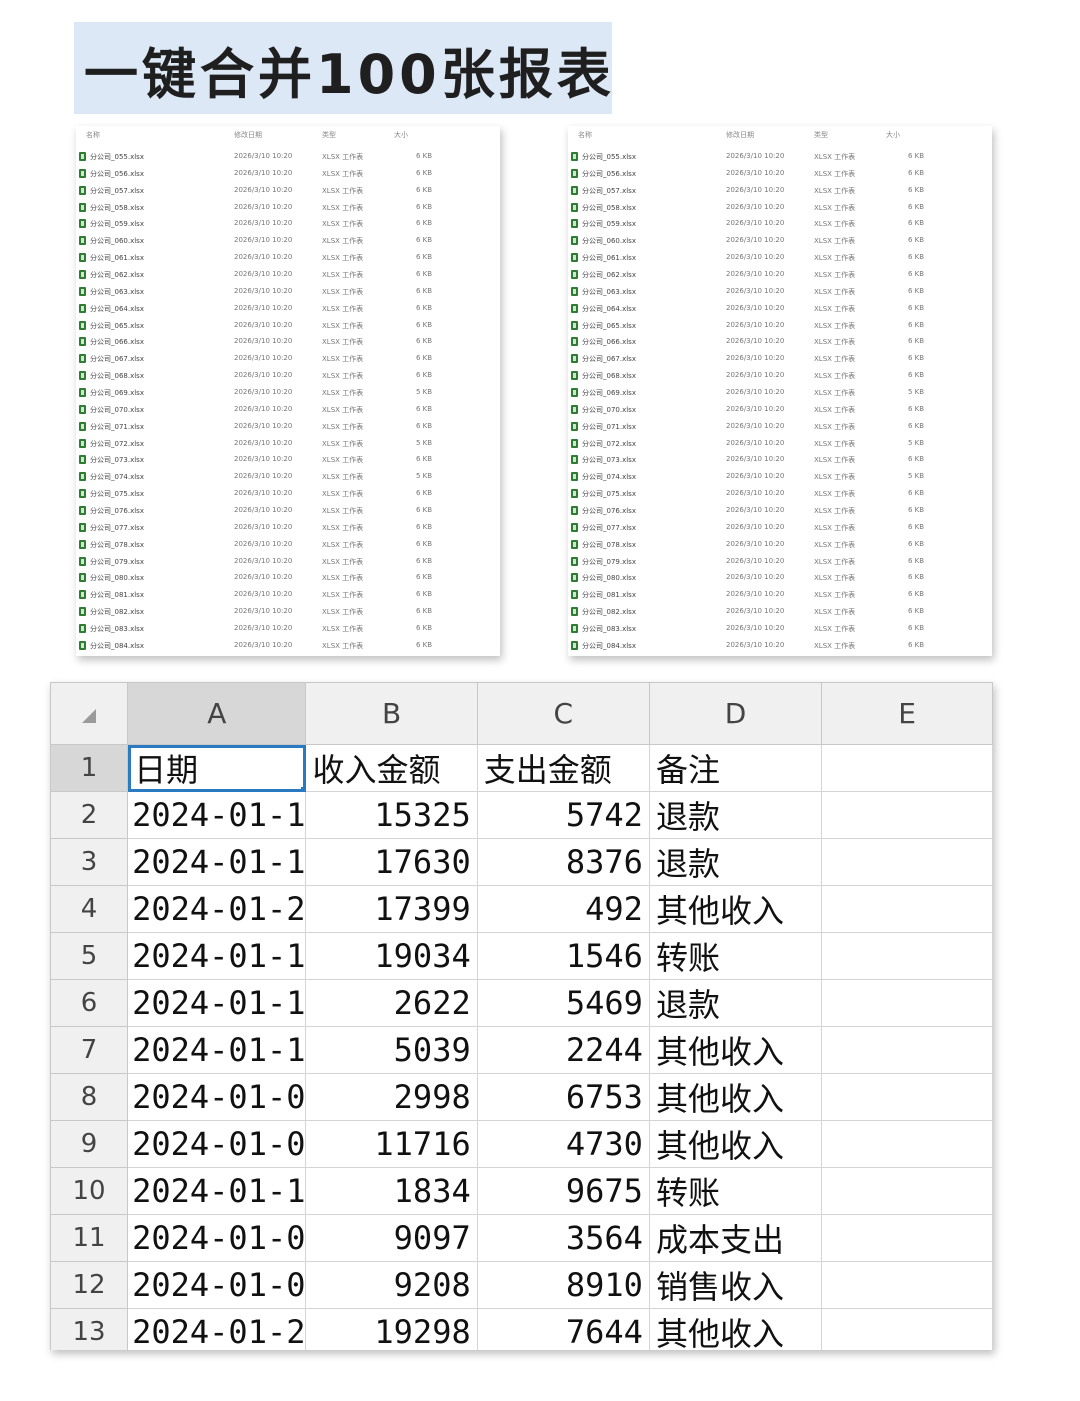 This screenshot has width=1080, height=1401. I want to click on file-row: 分公司_061.xlsx 2026/3/10 10:20 XLSX 工作表 6 KB, so click(288, 257).